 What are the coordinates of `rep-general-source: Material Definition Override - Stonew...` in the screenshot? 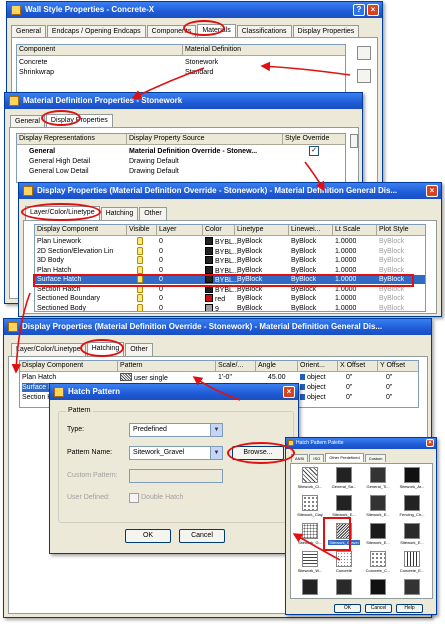 It's located at (204, 151).